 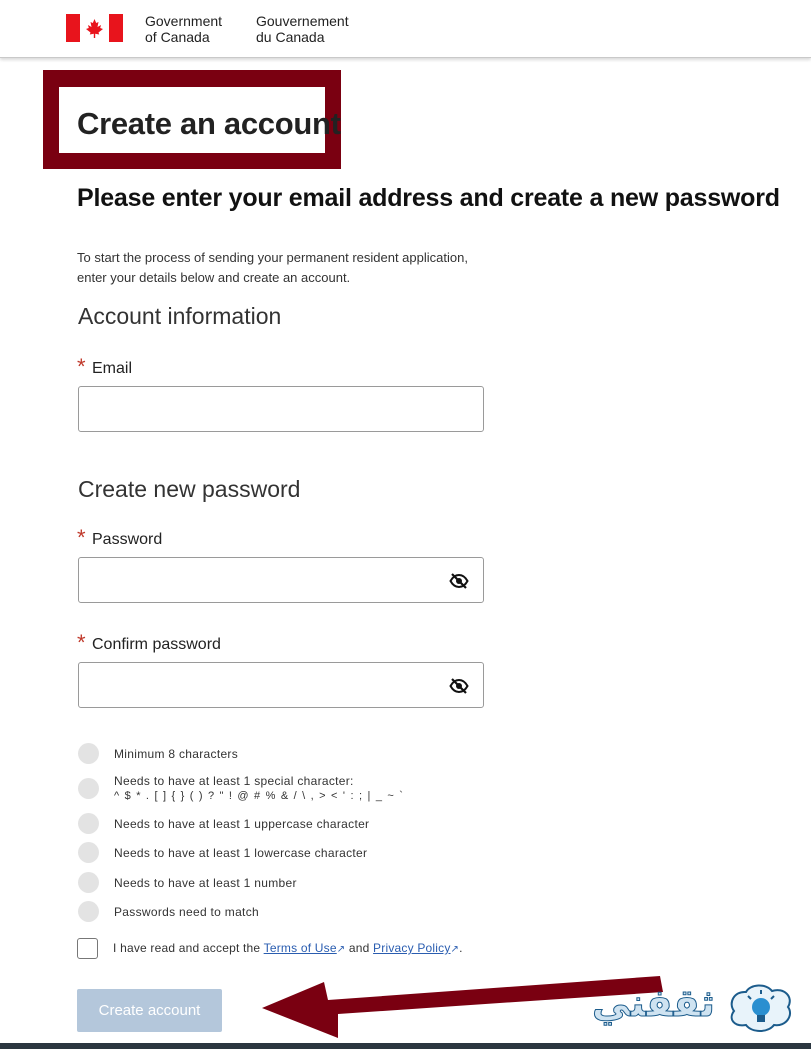 What do you see at coordinates (112, 368) in the screenshot?
I see `email-label: Email` at bounding box center [112, 368].